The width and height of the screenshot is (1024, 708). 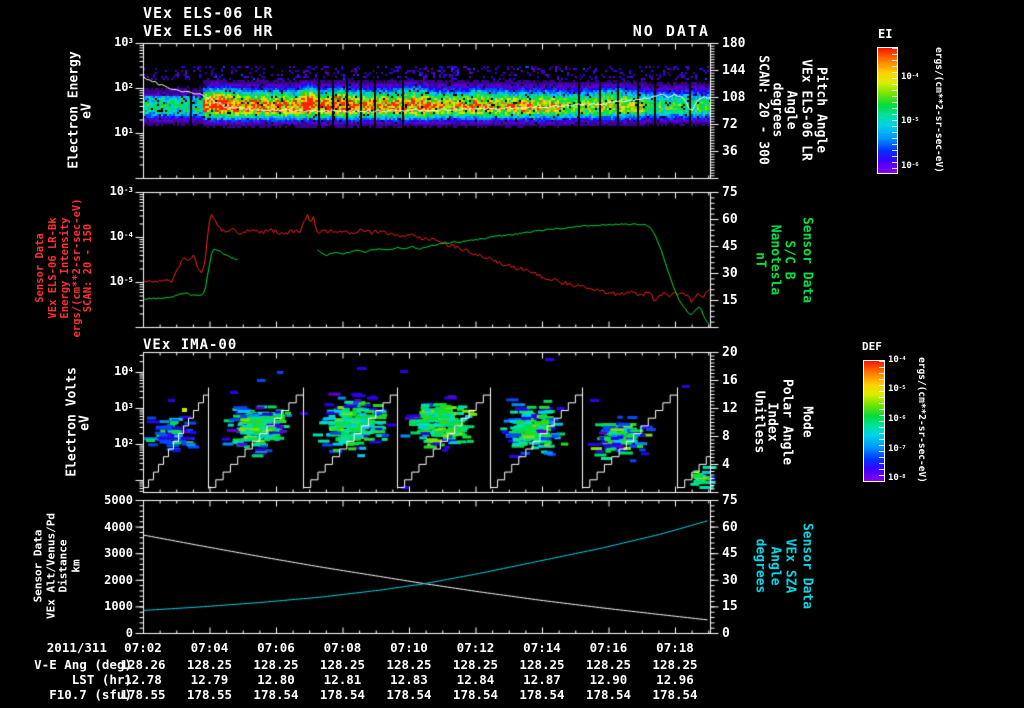 What do you see at coordinates (276, 647) in the screenshot?
I see `time-tick-07:06: 07:06` at bounding box center [276, 647].